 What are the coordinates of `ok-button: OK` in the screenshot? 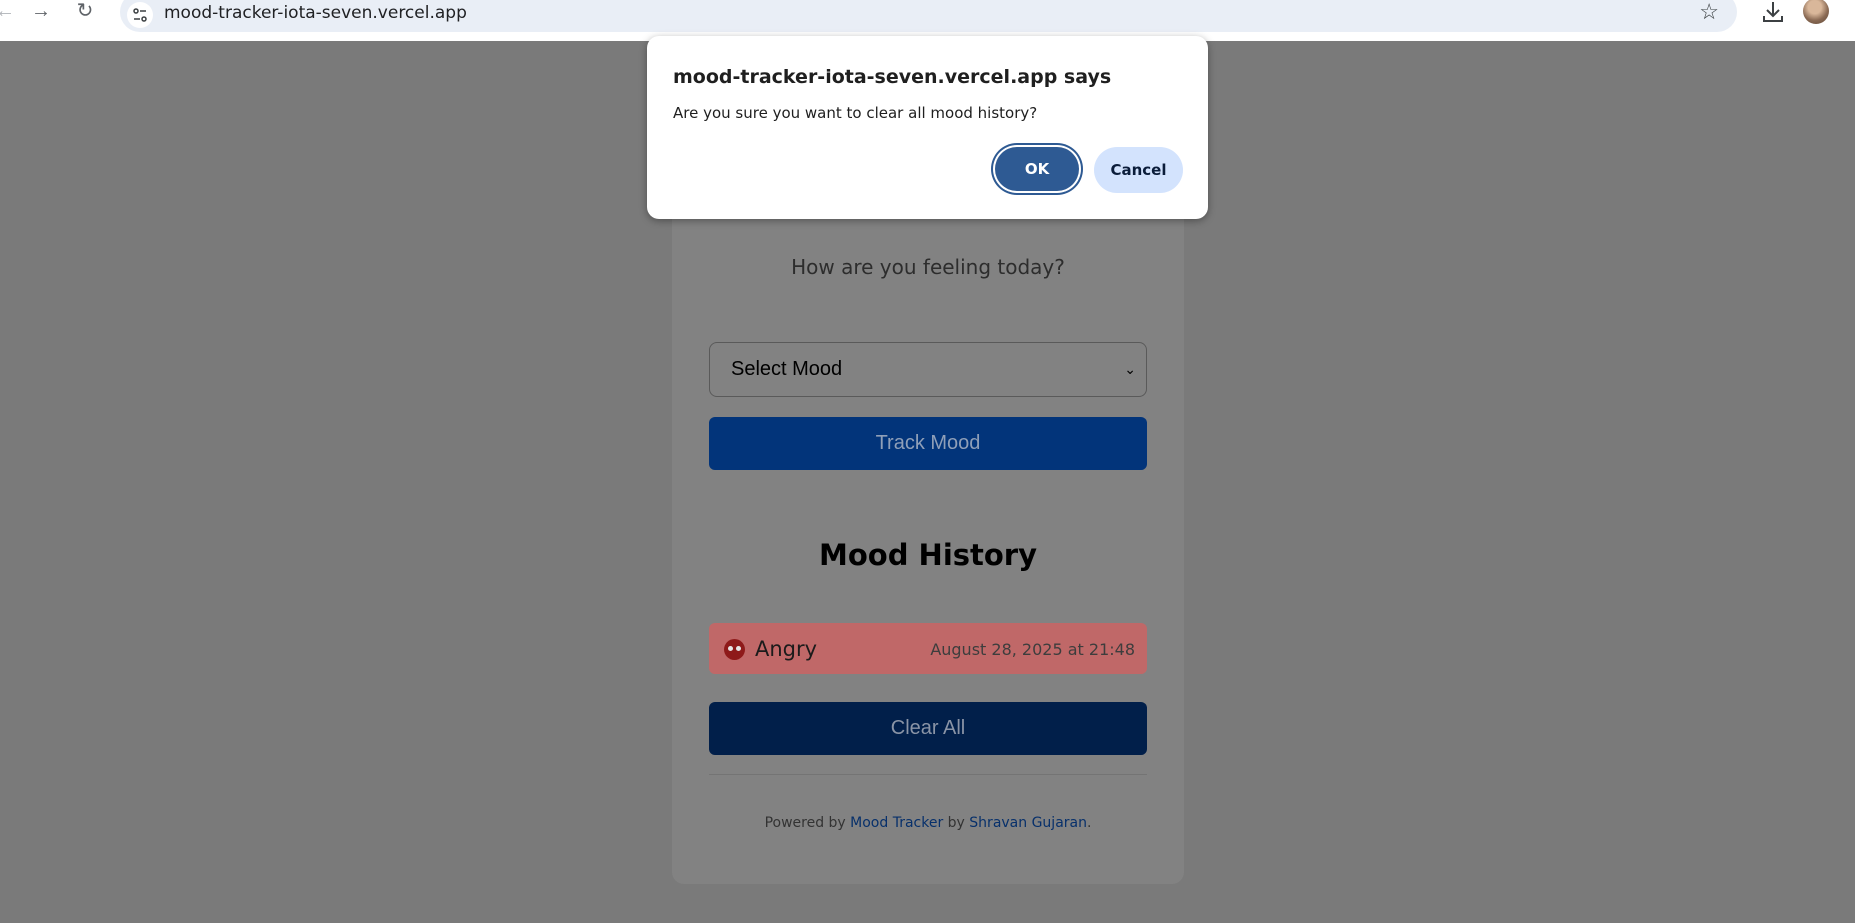 It's located at (1037, 169).